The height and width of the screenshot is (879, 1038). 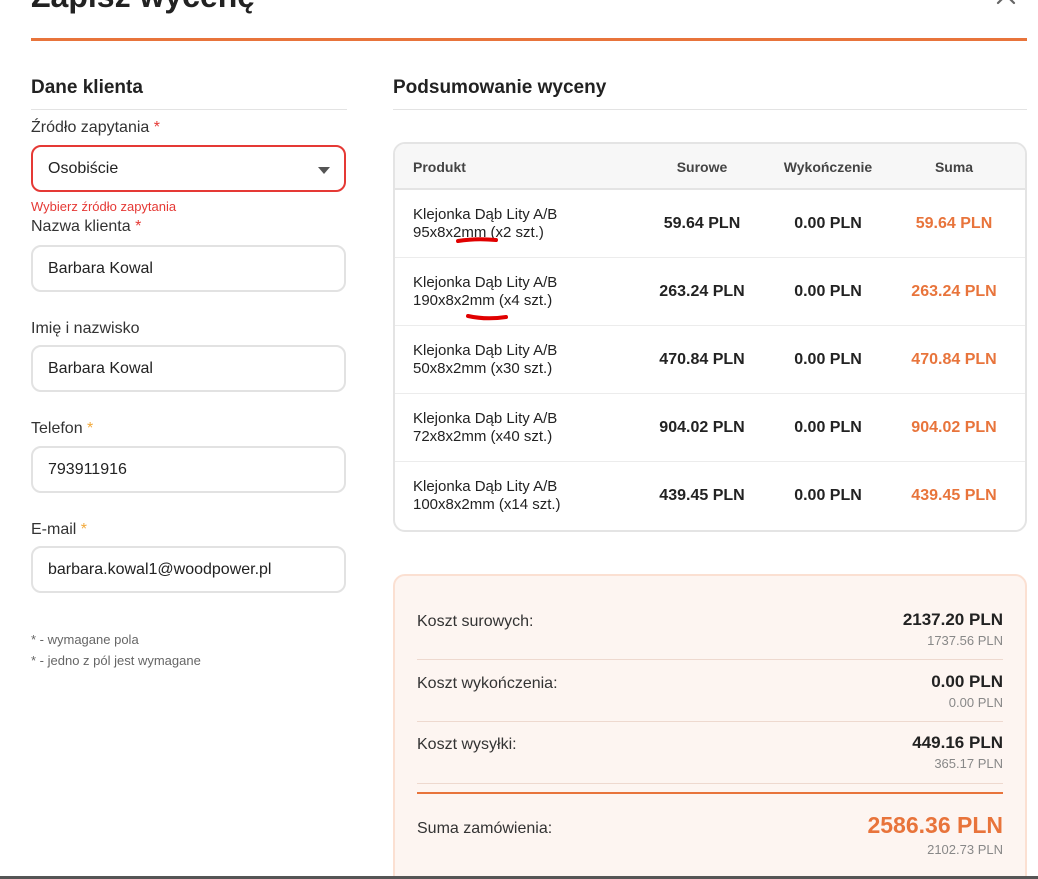 I want to click on product-total-cost: 904.02 PLN, so click(x=954, y=427).